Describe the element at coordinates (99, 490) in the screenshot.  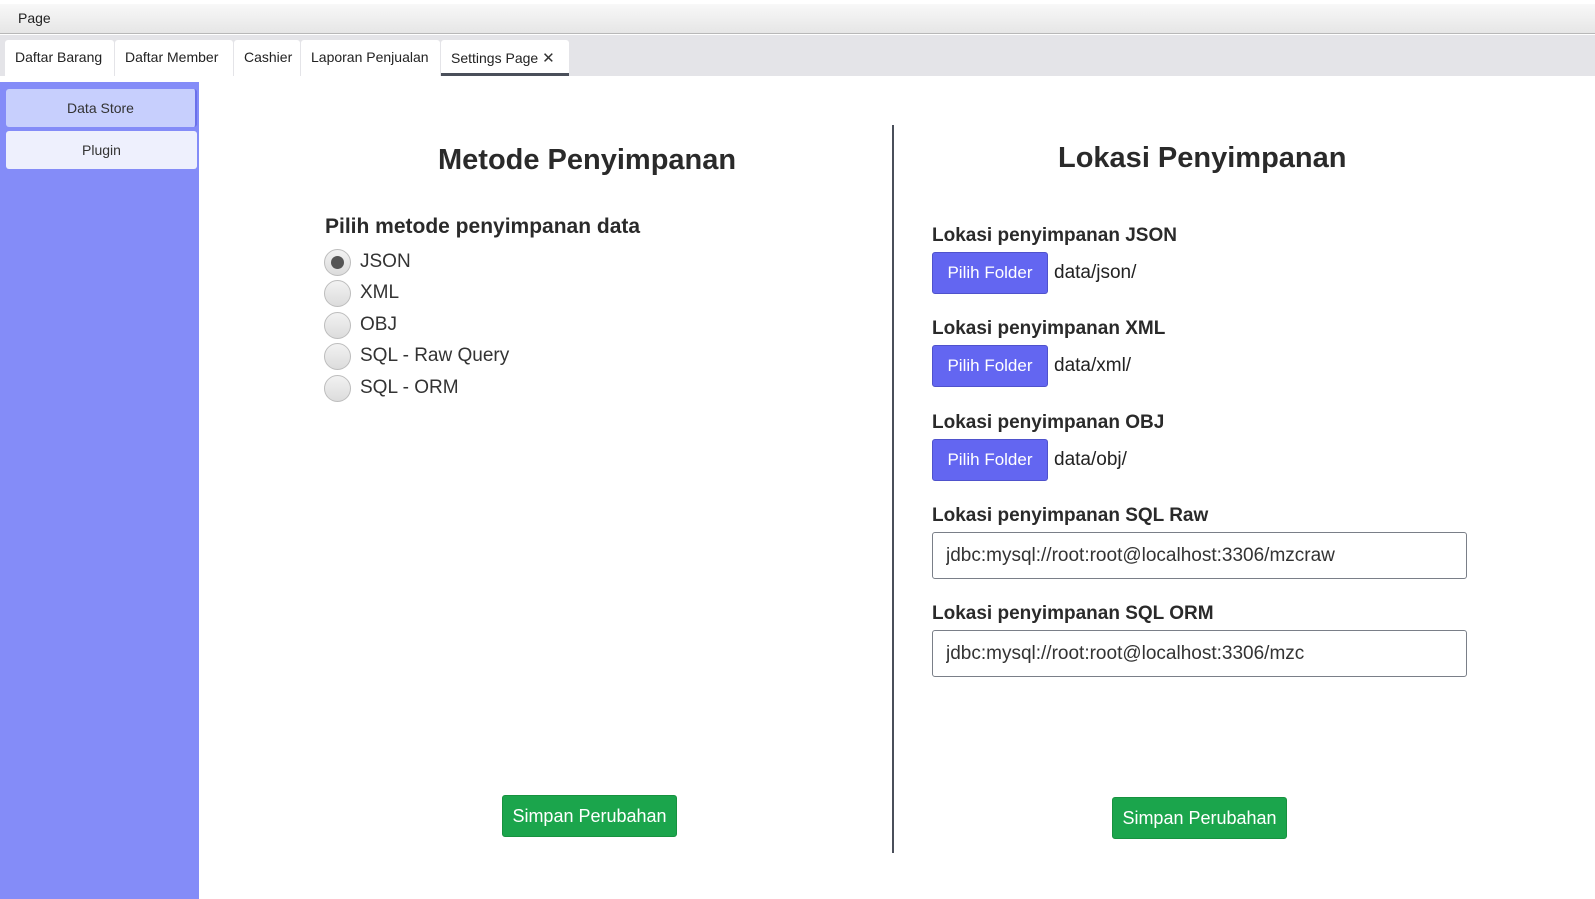
I see `sidebar: Data Store Plugin` at that location.